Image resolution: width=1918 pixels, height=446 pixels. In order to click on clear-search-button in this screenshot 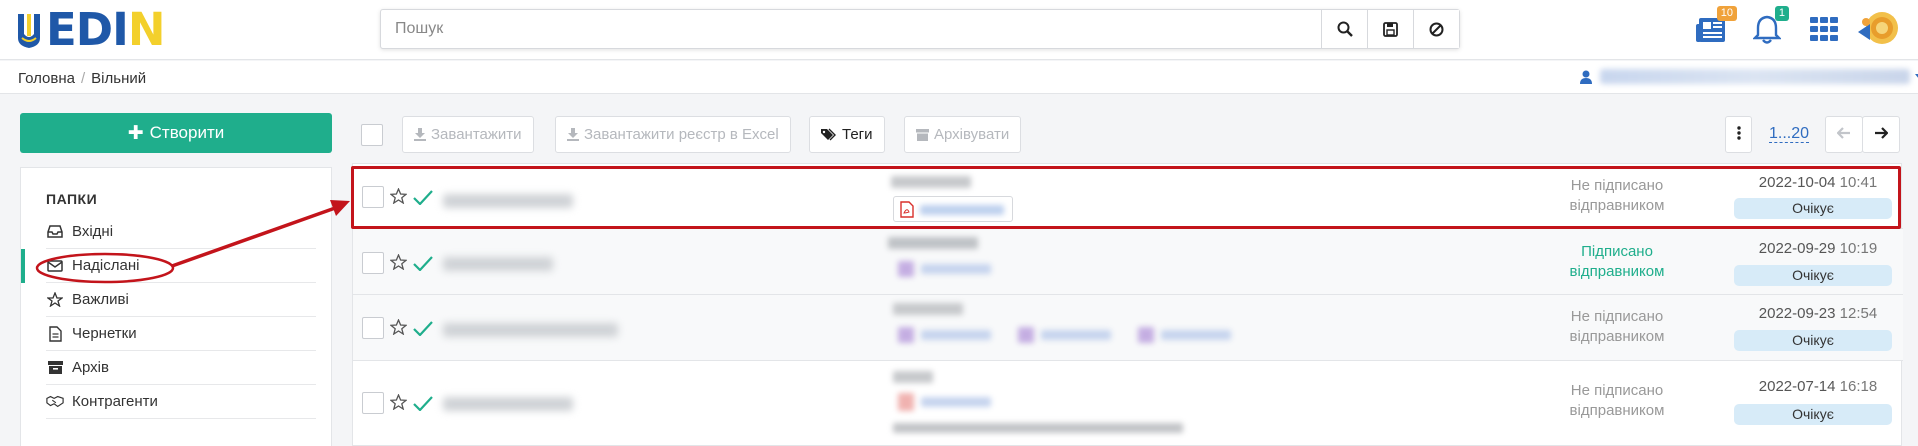, I will do `click(1436, 29)`.